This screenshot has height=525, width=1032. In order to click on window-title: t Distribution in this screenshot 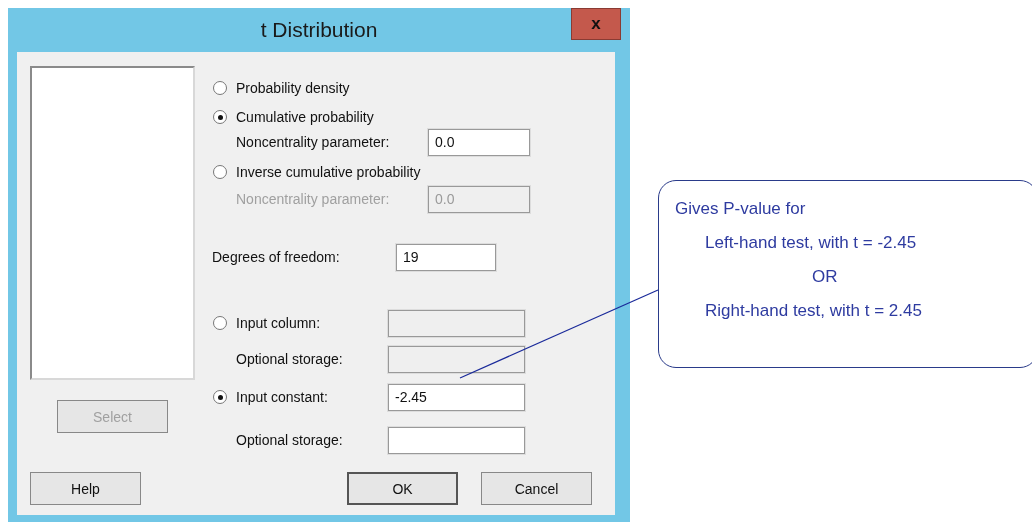, I will do `click(319, 30)`.